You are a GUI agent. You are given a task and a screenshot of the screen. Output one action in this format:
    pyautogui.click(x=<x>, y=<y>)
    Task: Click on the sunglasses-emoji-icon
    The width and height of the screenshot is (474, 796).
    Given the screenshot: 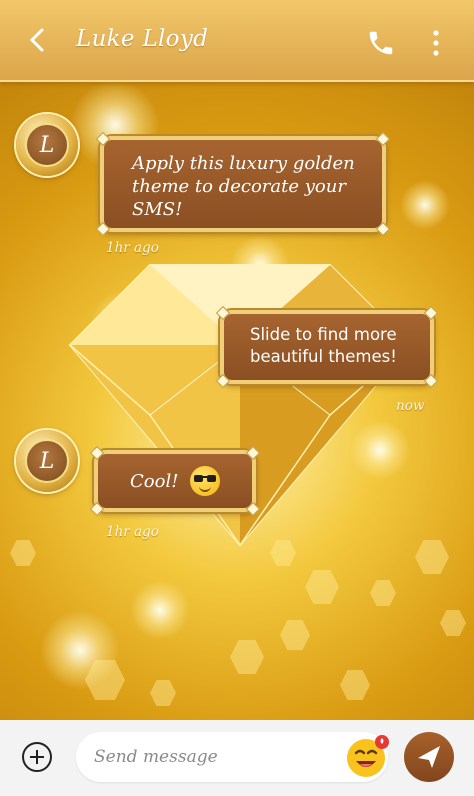 What is the action you would take?
    pyautogui.click(x=205, y=481)
    